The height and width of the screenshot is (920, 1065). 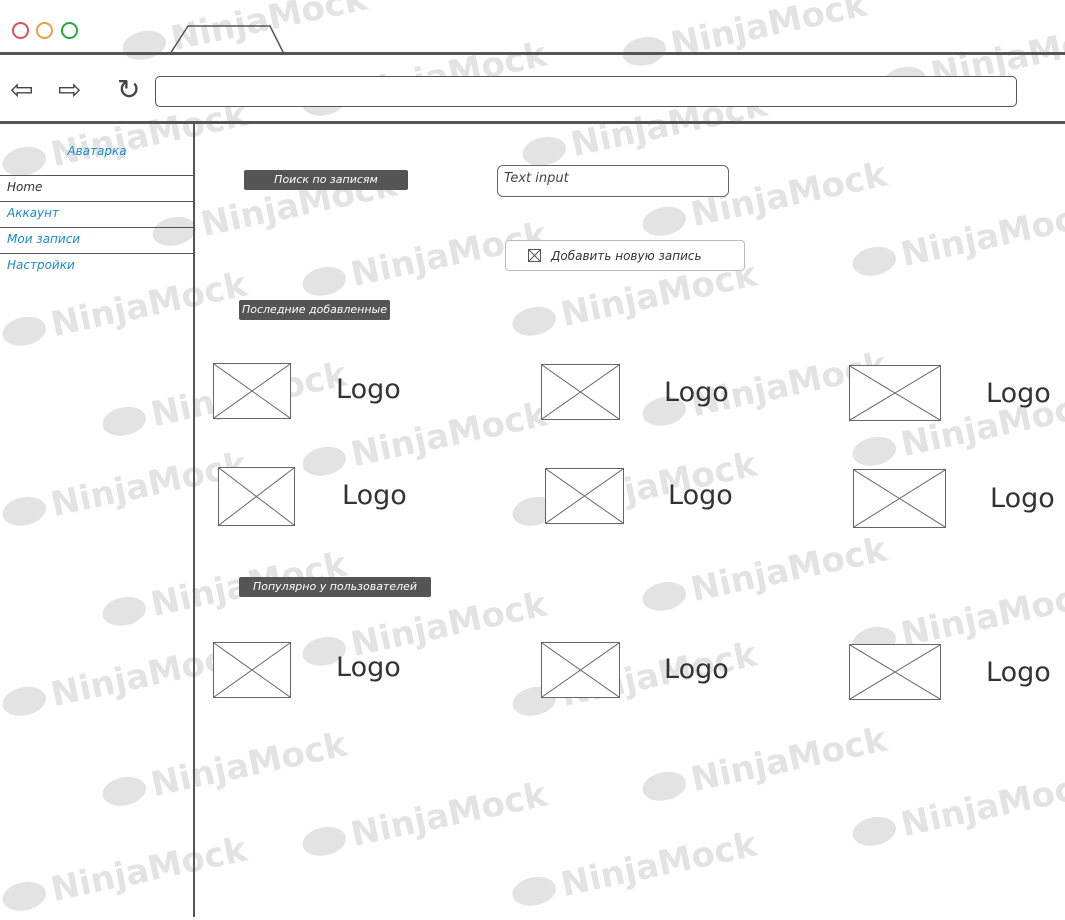 What do you see at coordinates (97, 213) in the screenshot?
I see `sidebar-item-account: Аккаунт` at bounding box center [97, 213].